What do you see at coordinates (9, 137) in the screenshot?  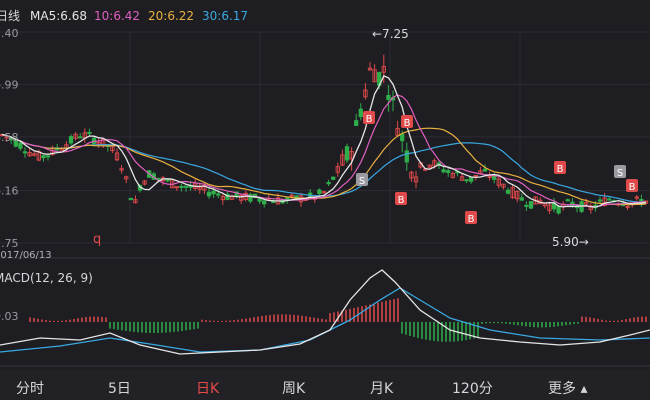 I see `price-tick-label: 6.58` at bounding box center [9, 137].